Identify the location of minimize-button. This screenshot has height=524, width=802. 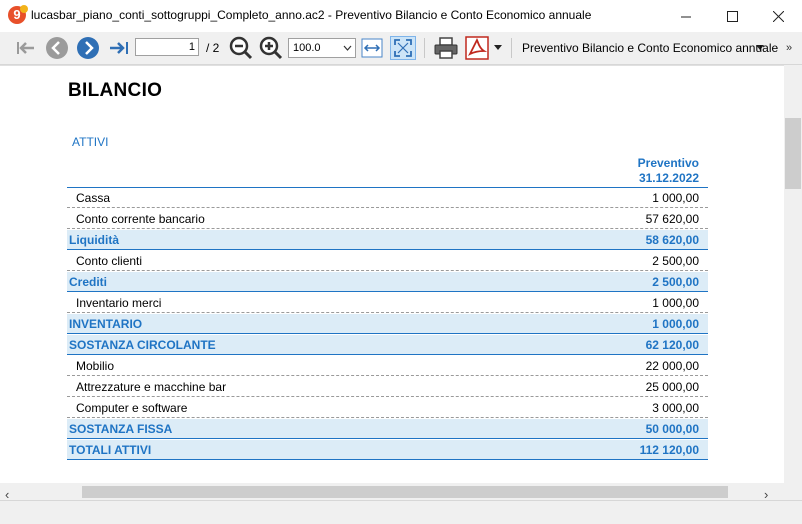
(686, 16).